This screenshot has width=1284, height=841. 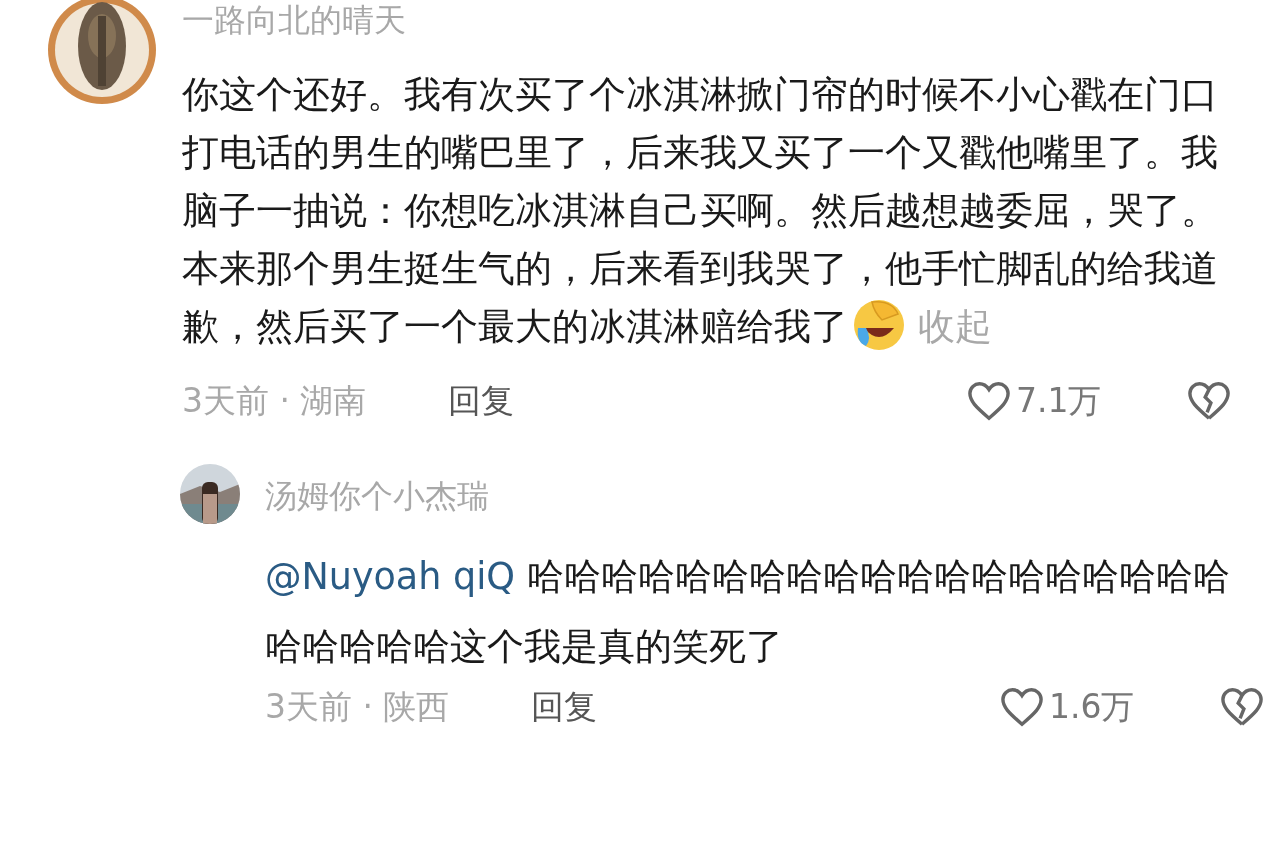 I want to click on facepalm-laughing-emoji-icon, so click(x=879, y=324).